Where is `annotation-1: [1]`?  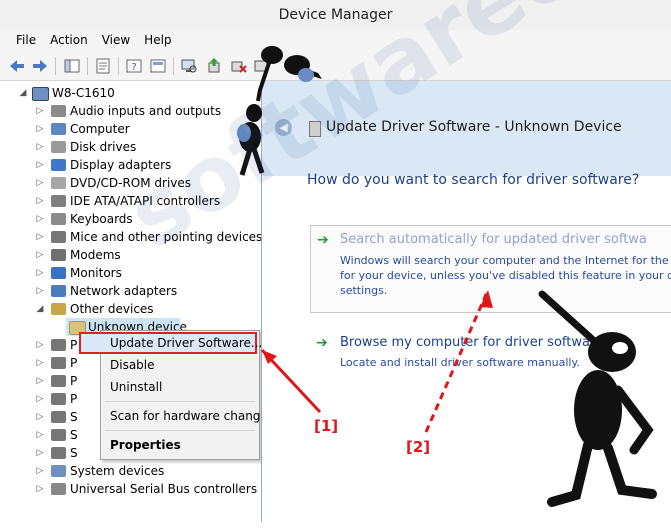
annotation-1: [1] is located at coordinates (326, 426).